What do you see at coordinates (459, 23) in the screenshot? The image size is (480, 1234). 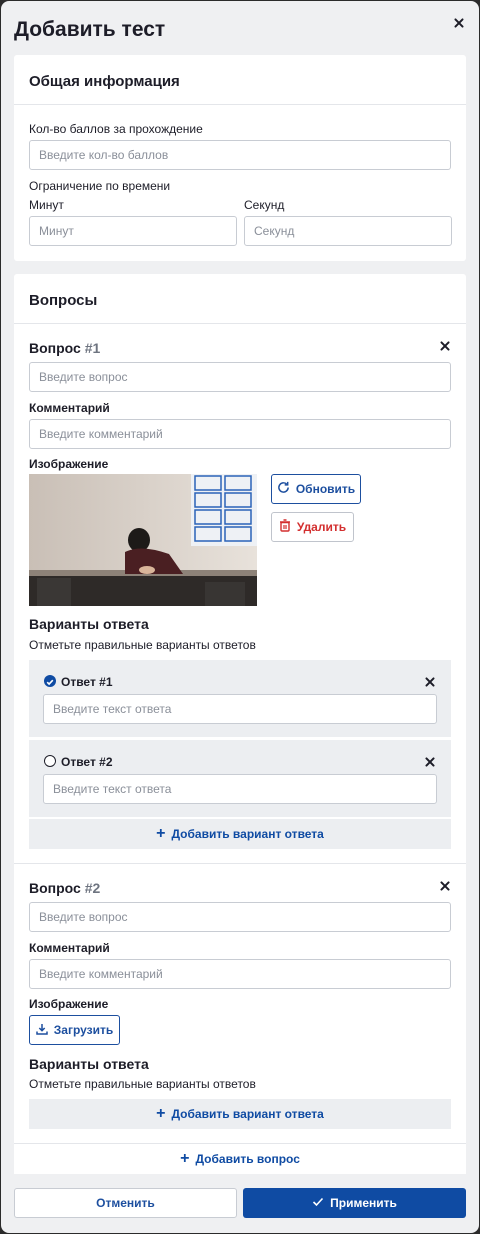 I see `close-dialog-icon` at bounding box center [459, 23].